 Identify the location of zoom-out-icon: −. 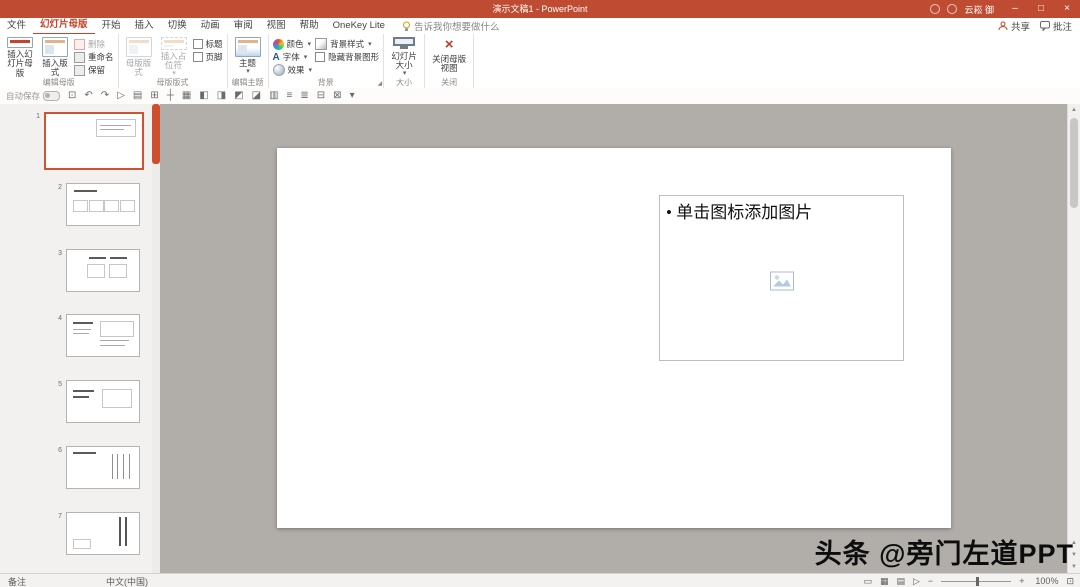
(930, 580).